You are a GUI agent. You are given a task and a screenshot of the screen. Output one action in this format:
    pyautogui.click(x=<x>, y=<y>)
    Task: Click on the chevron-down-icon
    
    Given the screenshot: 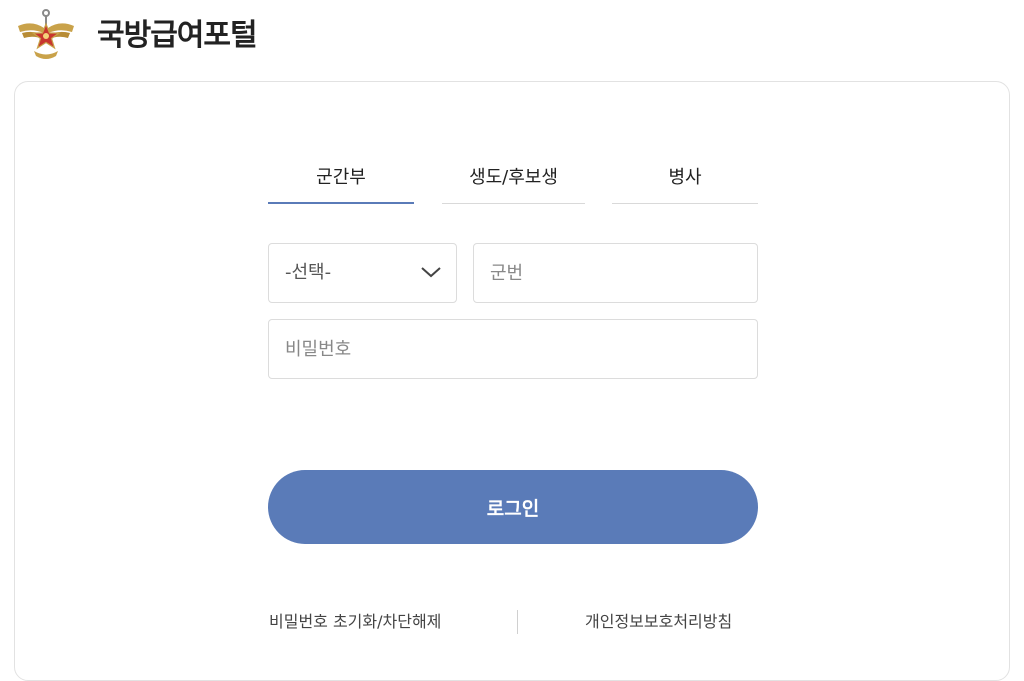 What is the action you would take?
    pyautogui.click(x=431, y=272)
    